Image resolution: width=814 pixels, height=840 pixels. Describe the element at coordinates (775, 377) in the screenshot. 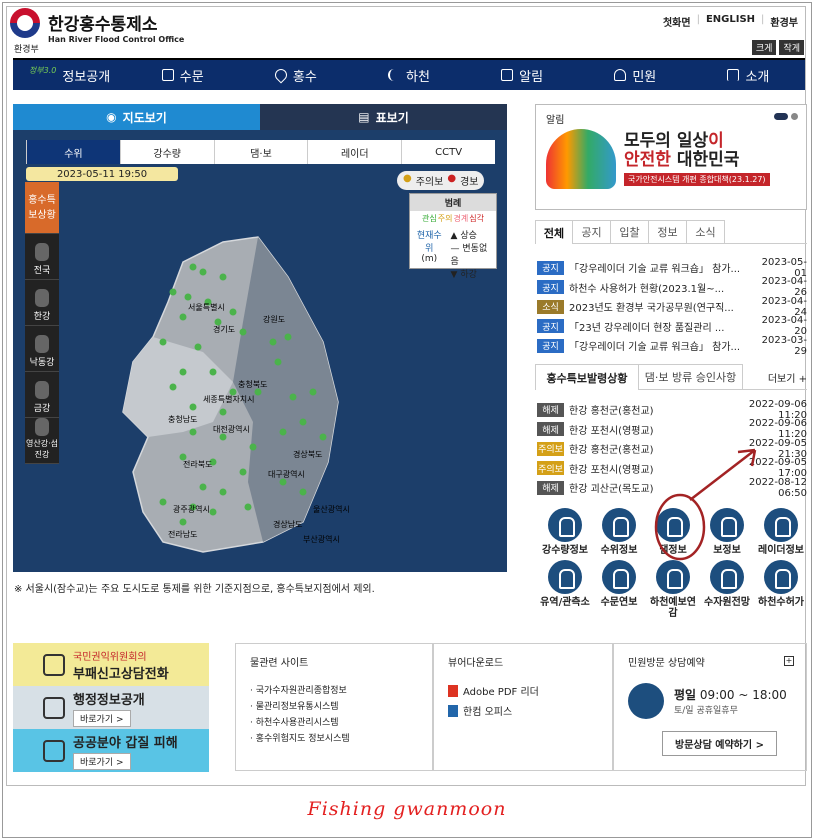

I see `more-link: 더보기 +` at that location.